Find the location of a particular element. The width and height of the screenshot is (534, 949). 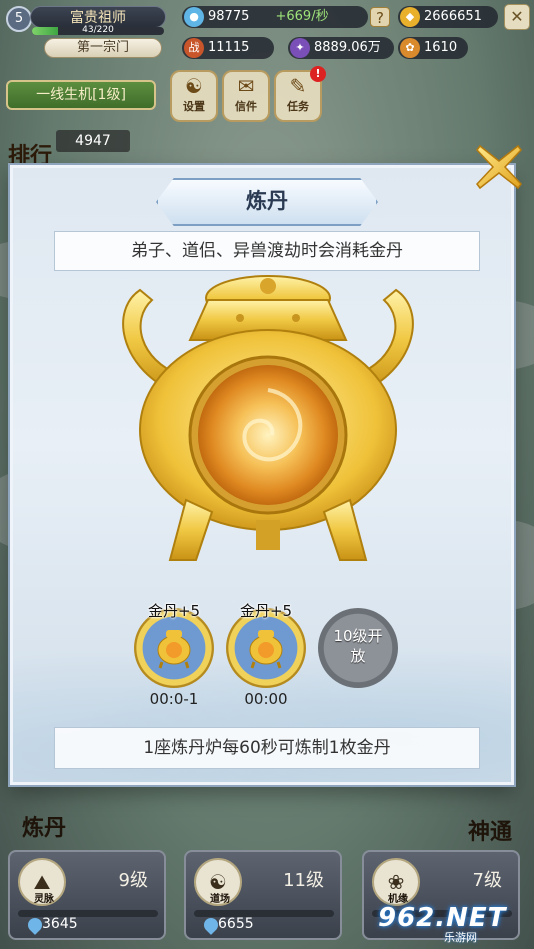

exp-text: 43/220 is located at coordinates (98, 30).